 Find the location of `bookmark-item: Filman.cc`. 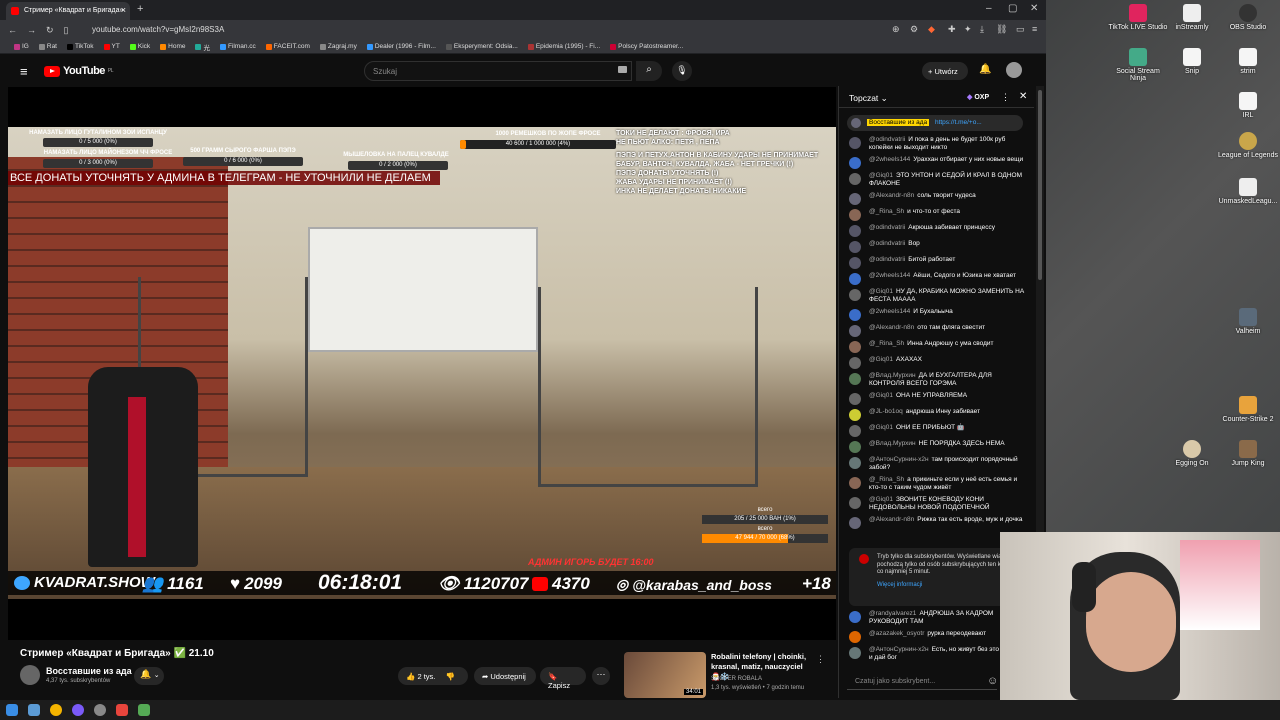

bookmark-item: Filman.cc is located at coordinates (237, 46).